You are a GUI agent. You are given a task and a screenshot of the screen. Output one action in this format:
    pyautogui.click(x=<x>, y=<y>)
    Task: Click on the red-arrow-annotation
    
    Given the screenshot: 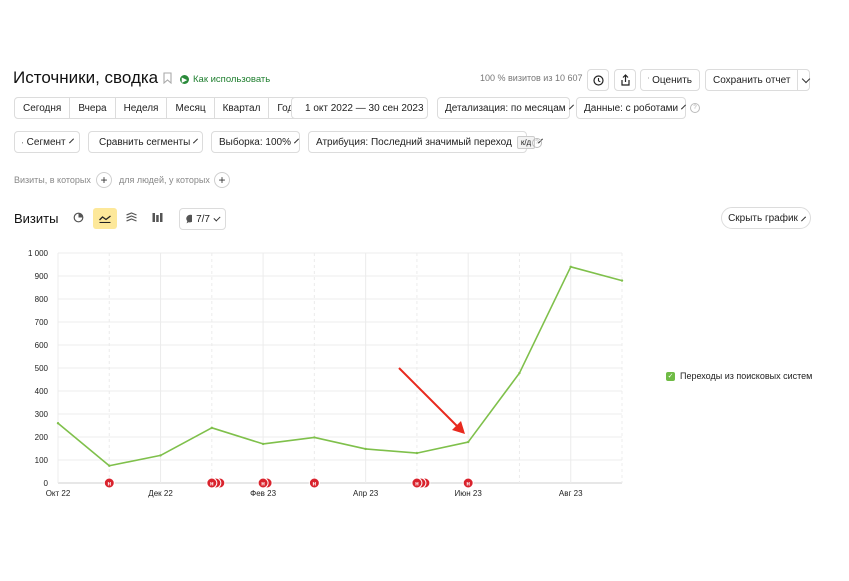 What is the action you would take?
    pyautogui.click(x=431, y=400)
    